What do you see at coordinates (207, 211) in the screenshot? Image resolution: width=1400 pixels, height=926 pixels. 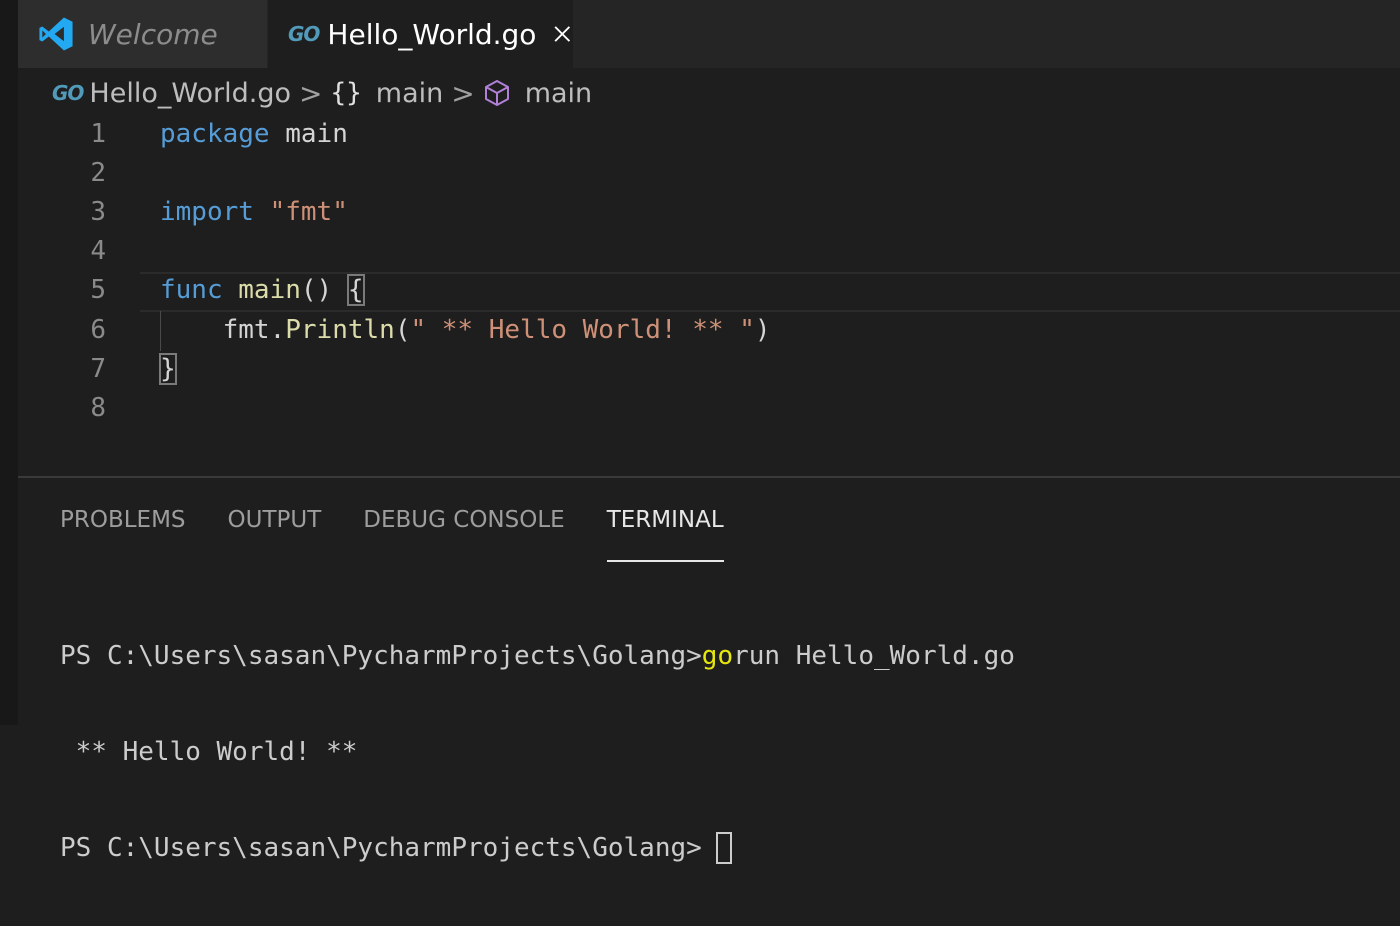 I see `code-token: import` at bounding box center [207, 211].